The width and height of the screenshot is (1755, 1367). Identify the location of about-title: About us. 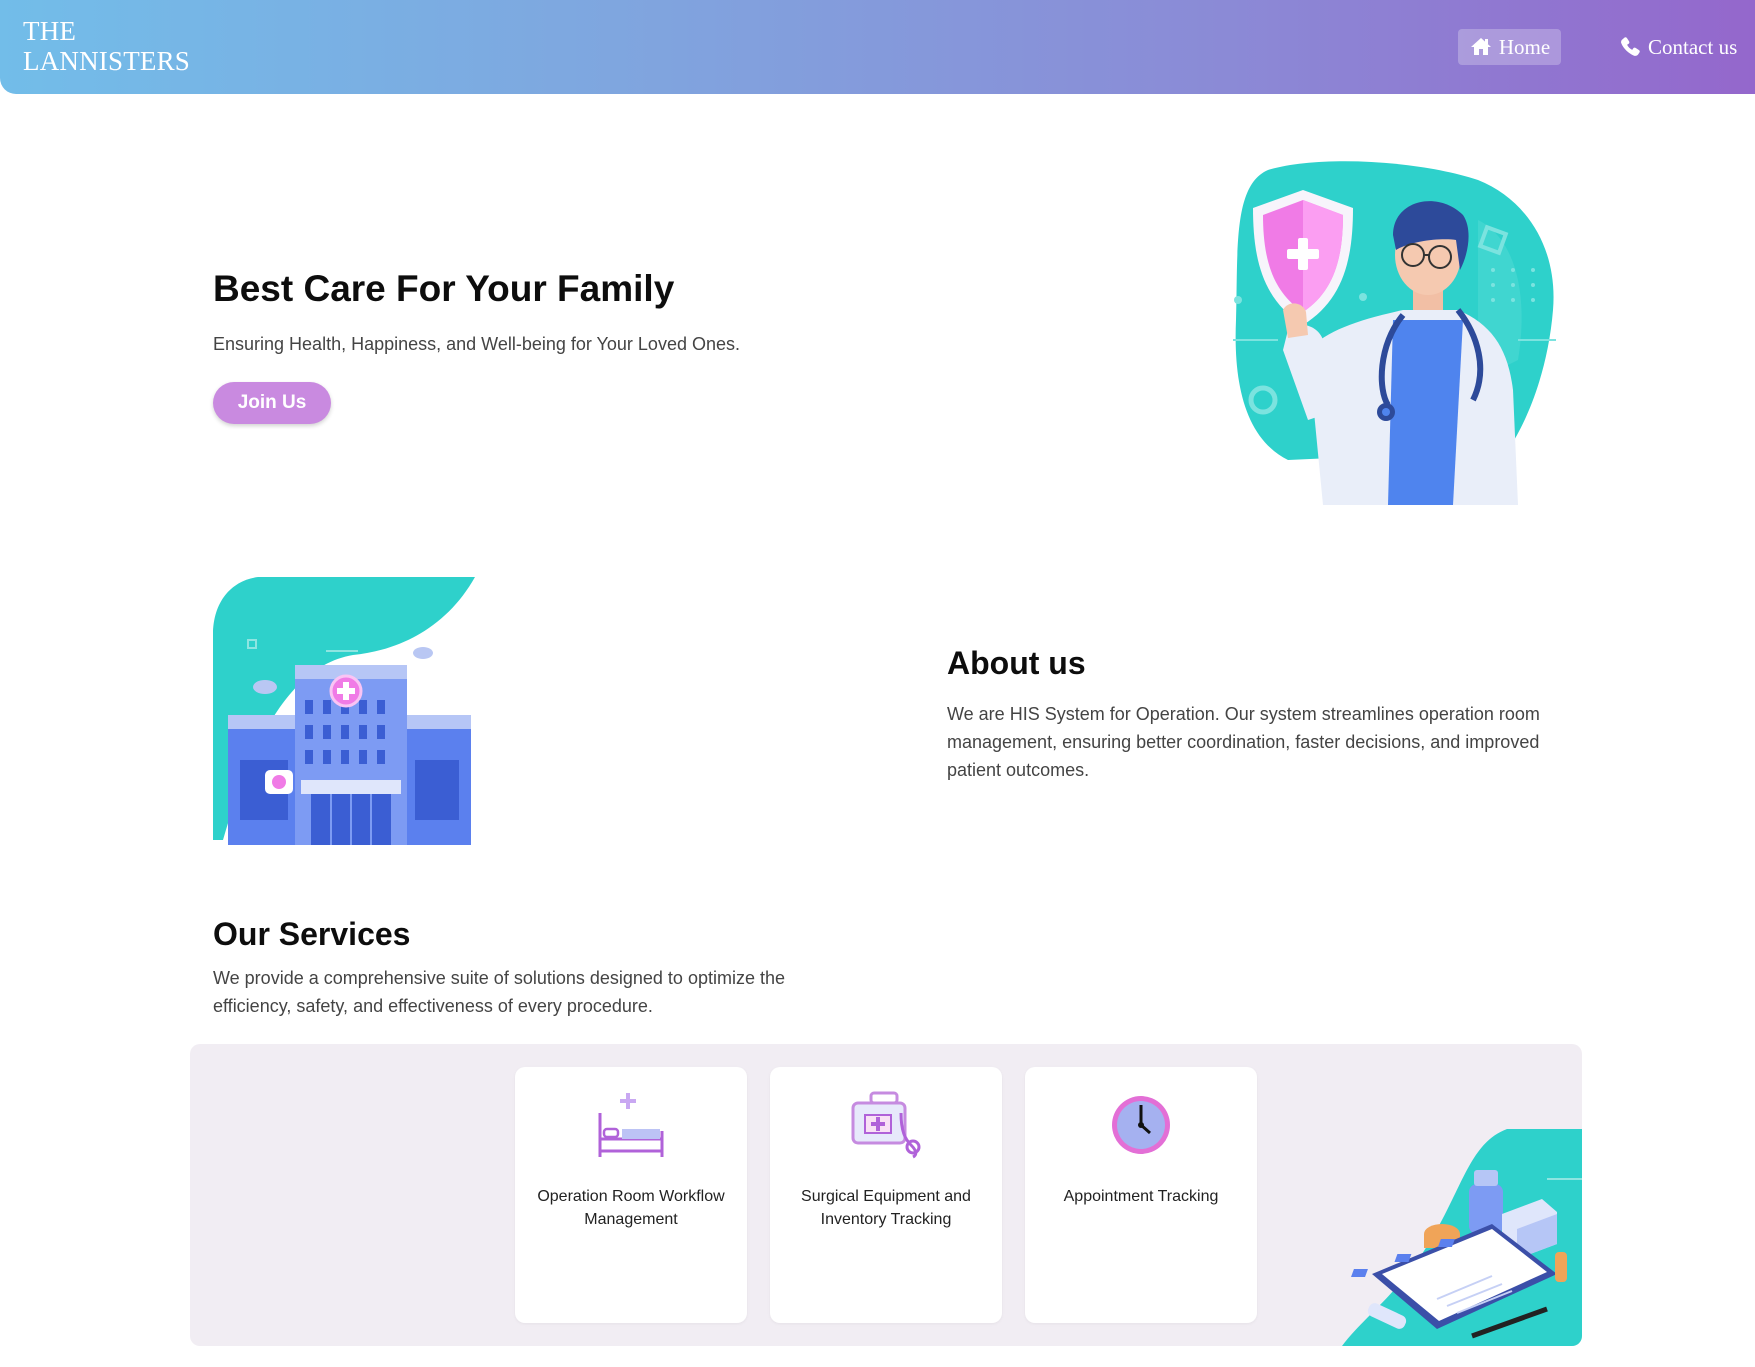
(1016, 663).